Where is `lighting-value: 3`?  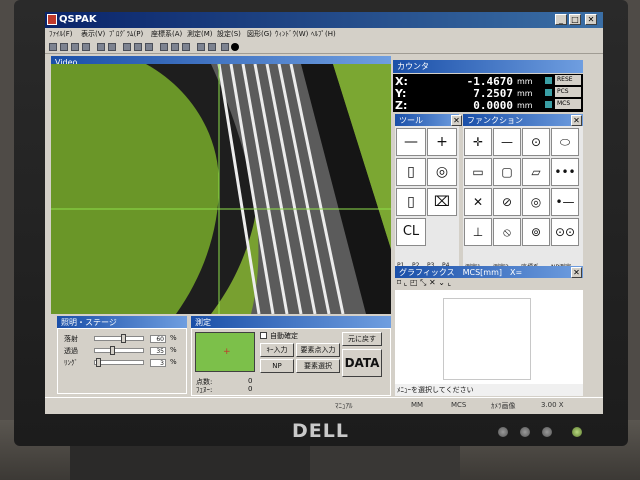
lighting-value: 3 is located at coordinates (158, 363).